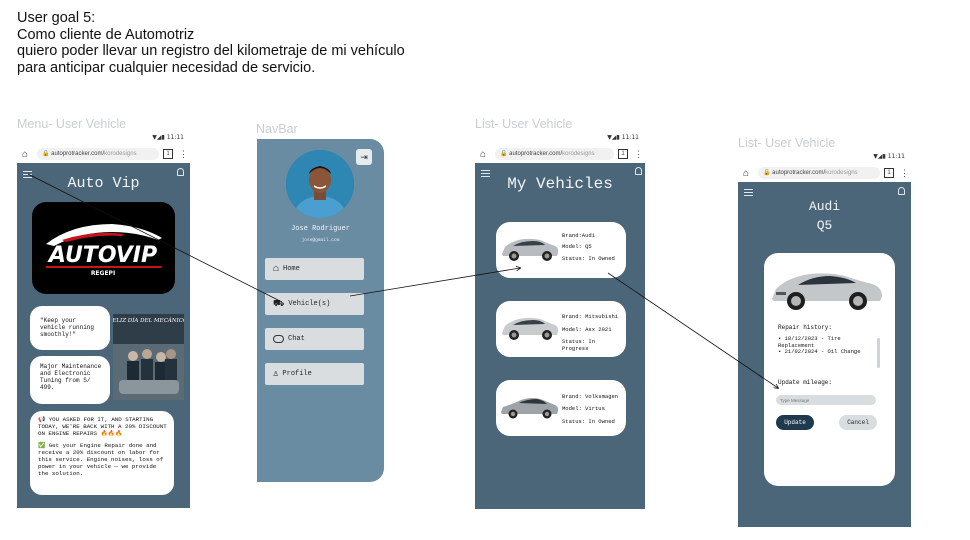 This screenshot has height=540, width=970. I want to click on logo-graphic: AUTOVIP REGEPI, so click(104, 250).